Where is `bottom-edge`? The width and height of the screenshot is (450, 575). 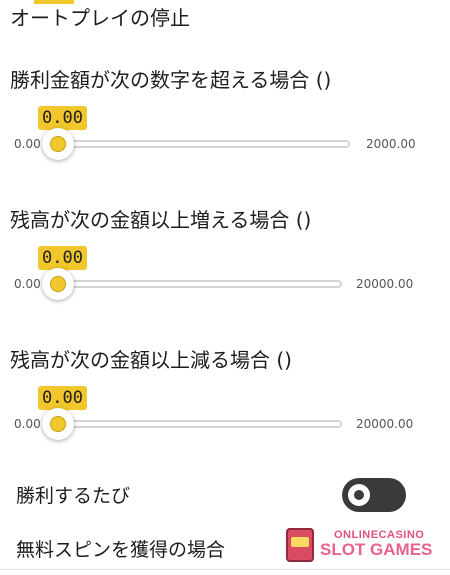 bottom-edge is located at coordinates (225, 572).